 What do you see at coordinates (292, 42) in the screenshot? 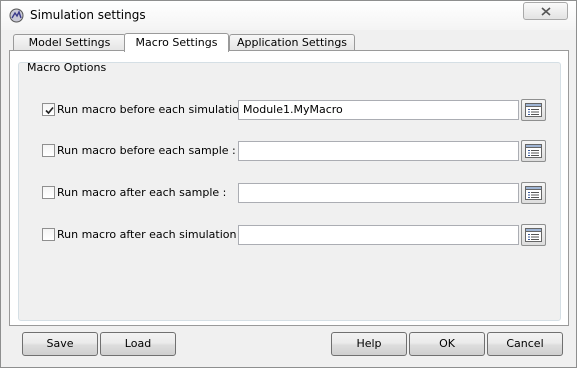
I see `tab-application-settings: Application Settings` at bounding box center [292, 42].